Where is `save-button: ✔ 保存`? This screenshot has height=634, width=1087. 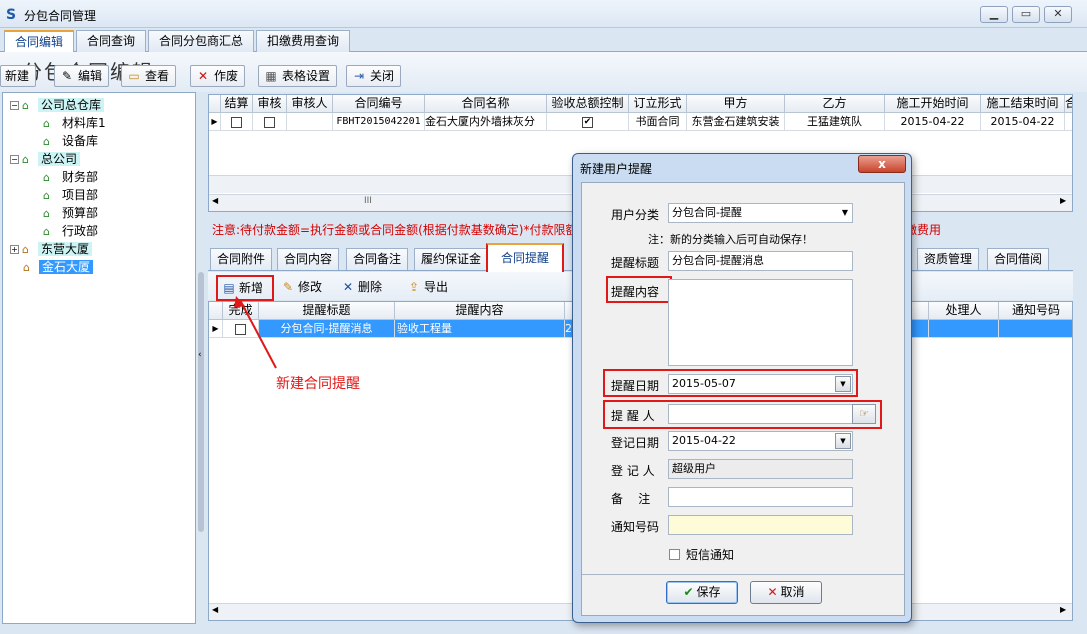 save-button: ✔ 保存 is located at coordinates (702, 592).